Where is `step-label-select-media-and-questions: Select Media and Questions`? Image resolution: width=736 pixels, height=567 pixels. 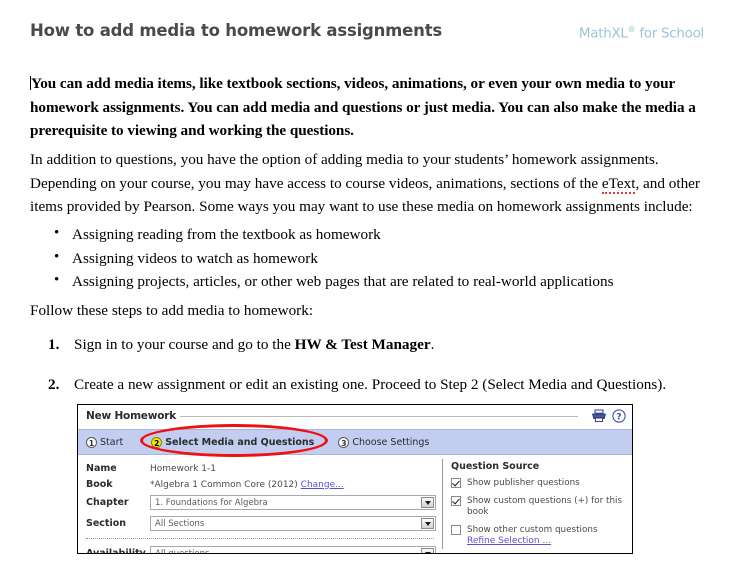
step-label-select-media-and-questions: Select Media and Questions is located at coordinates (240, 442).